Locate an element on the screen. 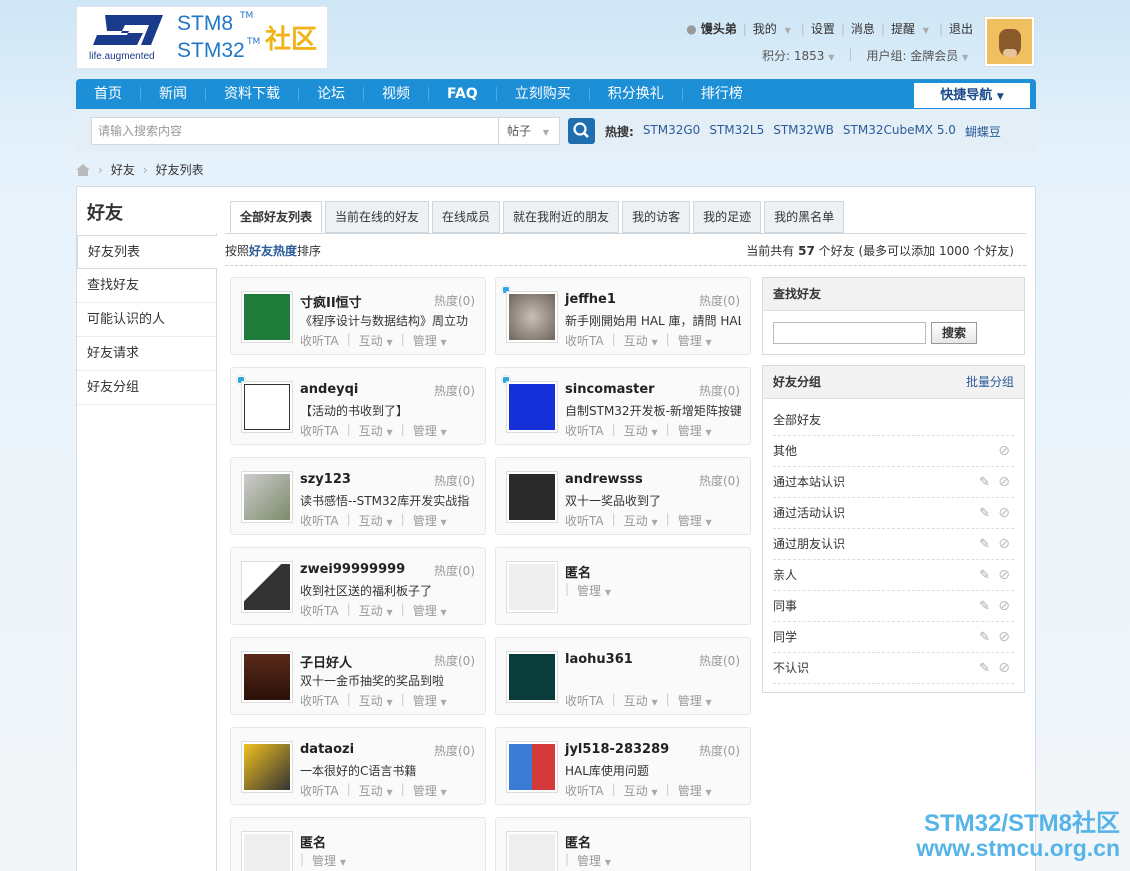  friend-card: jyl518-283289 热度(0) HAL库使用问题 收听TA | 互动 ▼ | 管理 ▼ is located at coordinates (623, 766).